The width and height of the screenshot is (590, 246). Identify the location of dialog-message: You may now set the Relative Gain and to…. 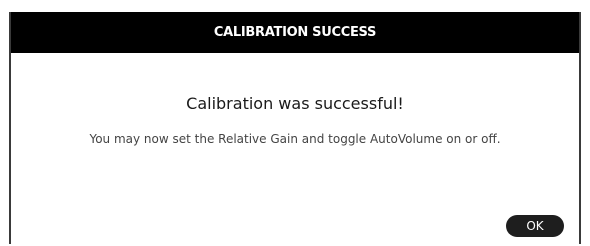
(295, 139).